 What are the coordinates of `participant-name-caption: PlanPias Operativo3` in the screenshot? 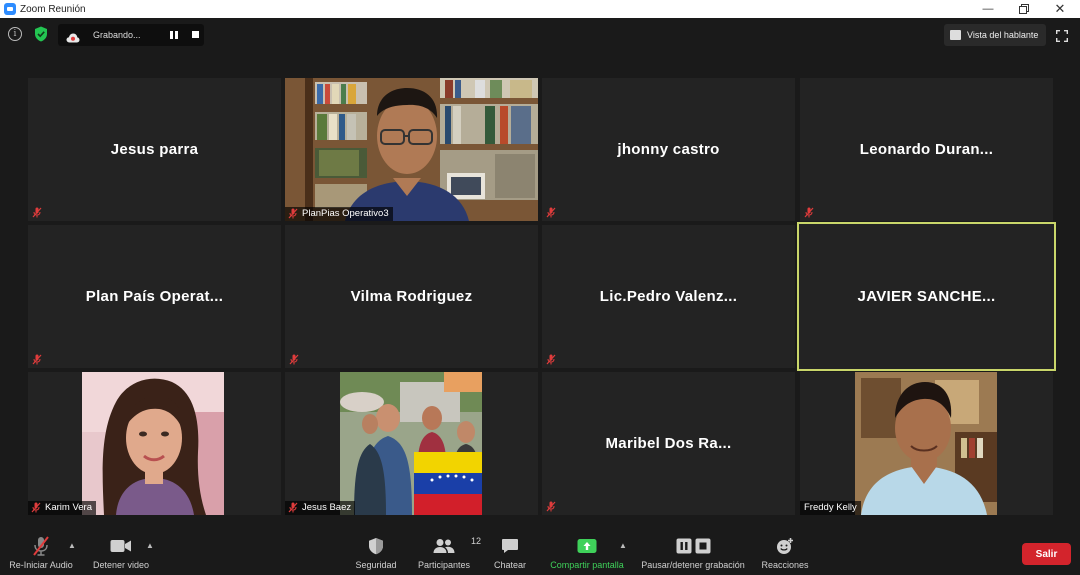 It's located at (339, 214).